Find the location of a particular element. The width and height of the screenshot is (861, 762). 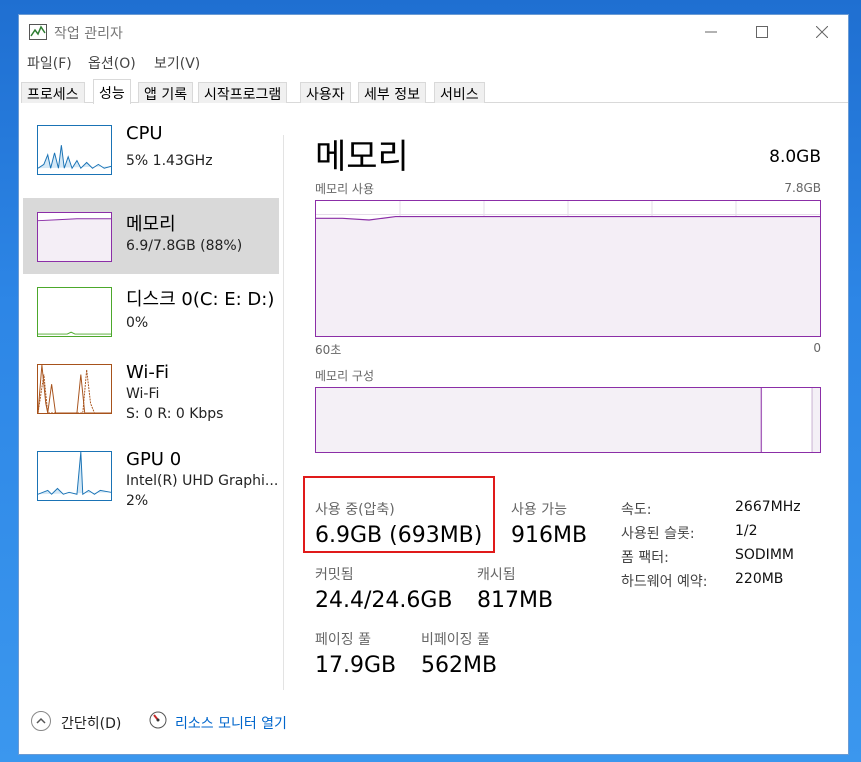

menu-bar: 파일(F) 옵션(O) 보기(V) is located at coordinates (433, 62).